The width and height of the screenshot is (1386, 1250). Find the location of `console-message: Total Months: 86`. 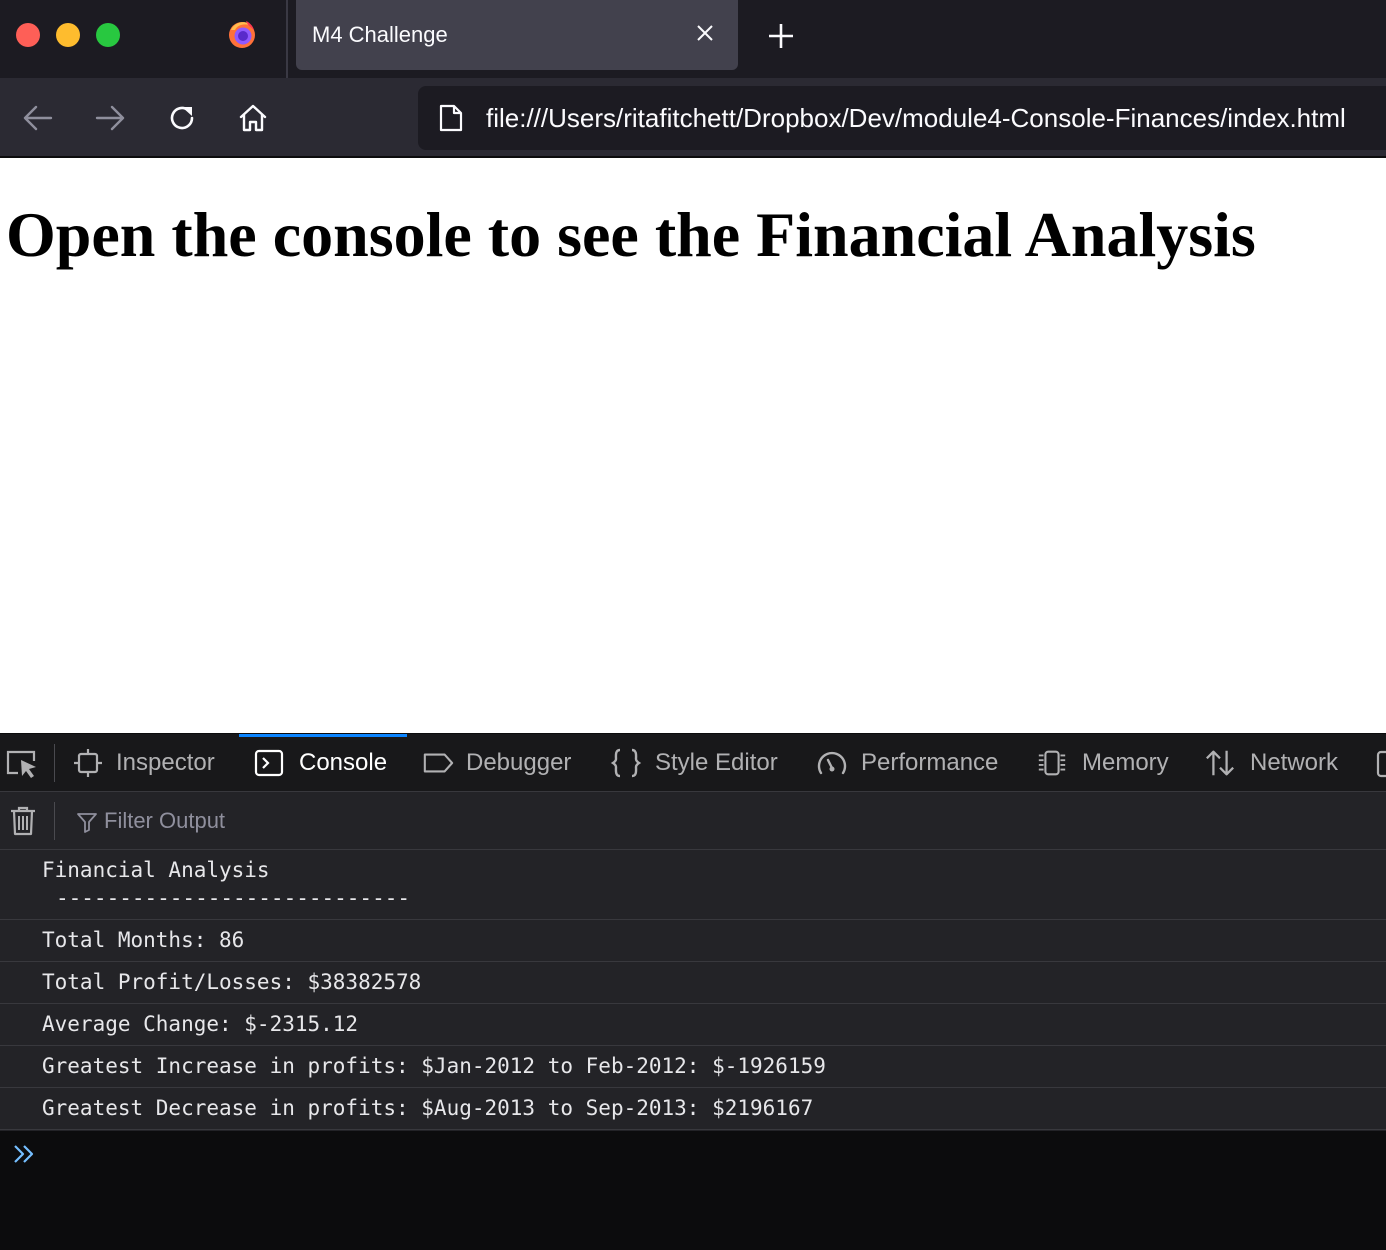

console-message: Total Months: 86 is located at coordinates (693, 941).